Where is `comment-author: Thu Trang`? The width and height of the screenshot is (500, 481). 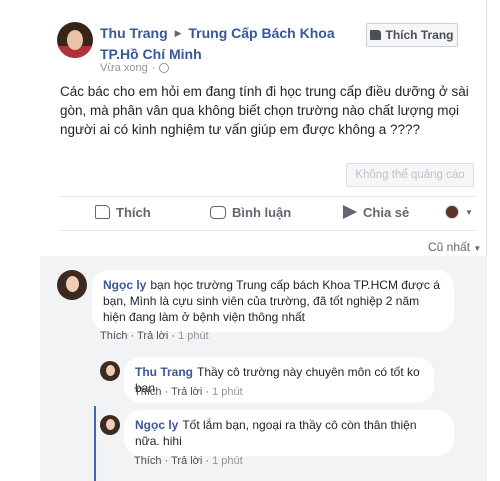 comment-author: Thu Trang is located at coordinates (164, 372).